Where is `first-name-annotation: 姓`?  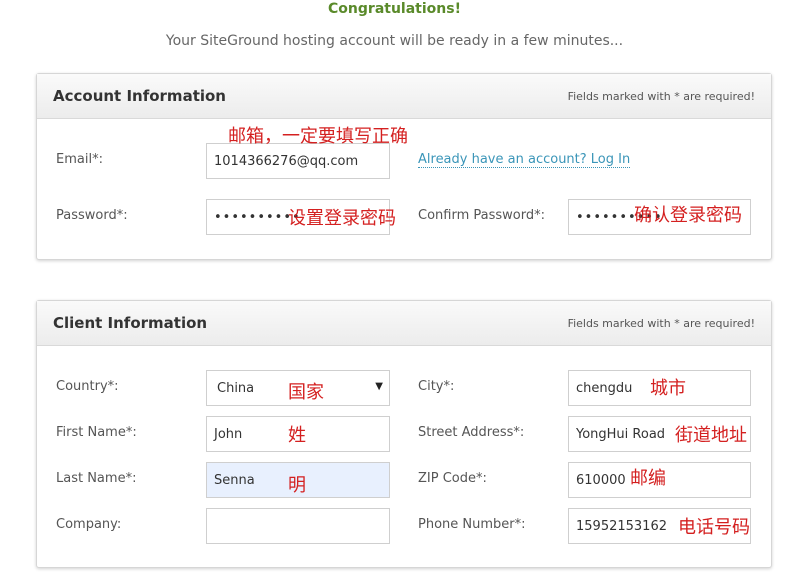
first-name-annotation: 姓 is located at coordinates (297, 435).